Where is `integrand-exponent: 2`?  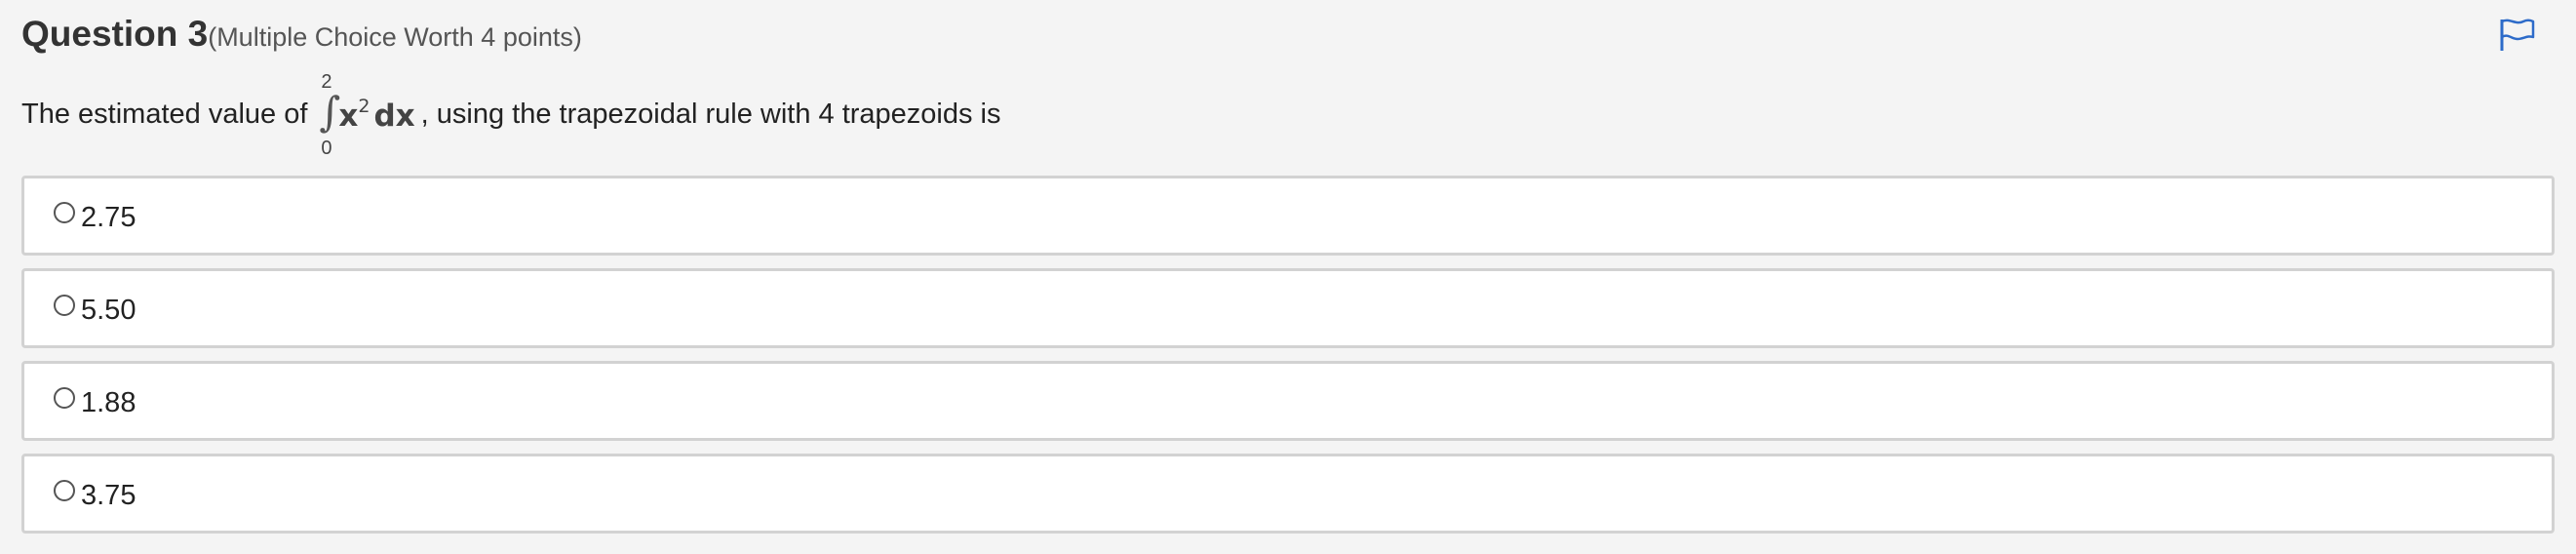
integrand-exponent: 2 is located at coordinates (364, 106).